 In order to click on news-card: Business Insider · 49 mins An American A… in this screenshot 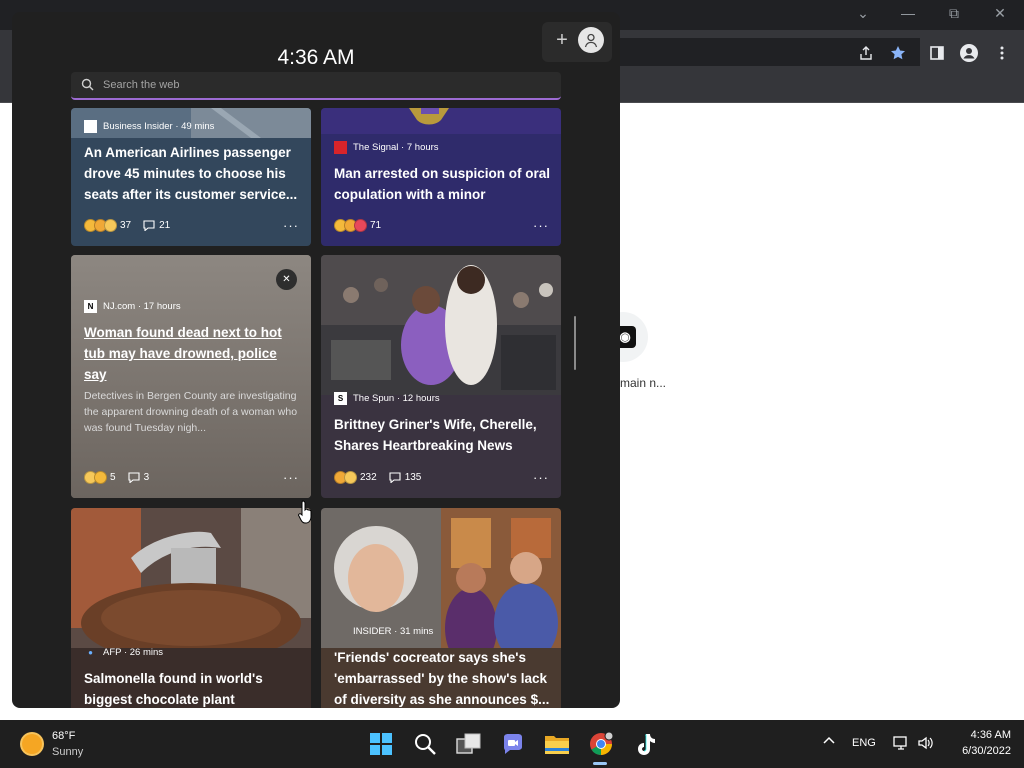, I will do `click(191, 177)`.